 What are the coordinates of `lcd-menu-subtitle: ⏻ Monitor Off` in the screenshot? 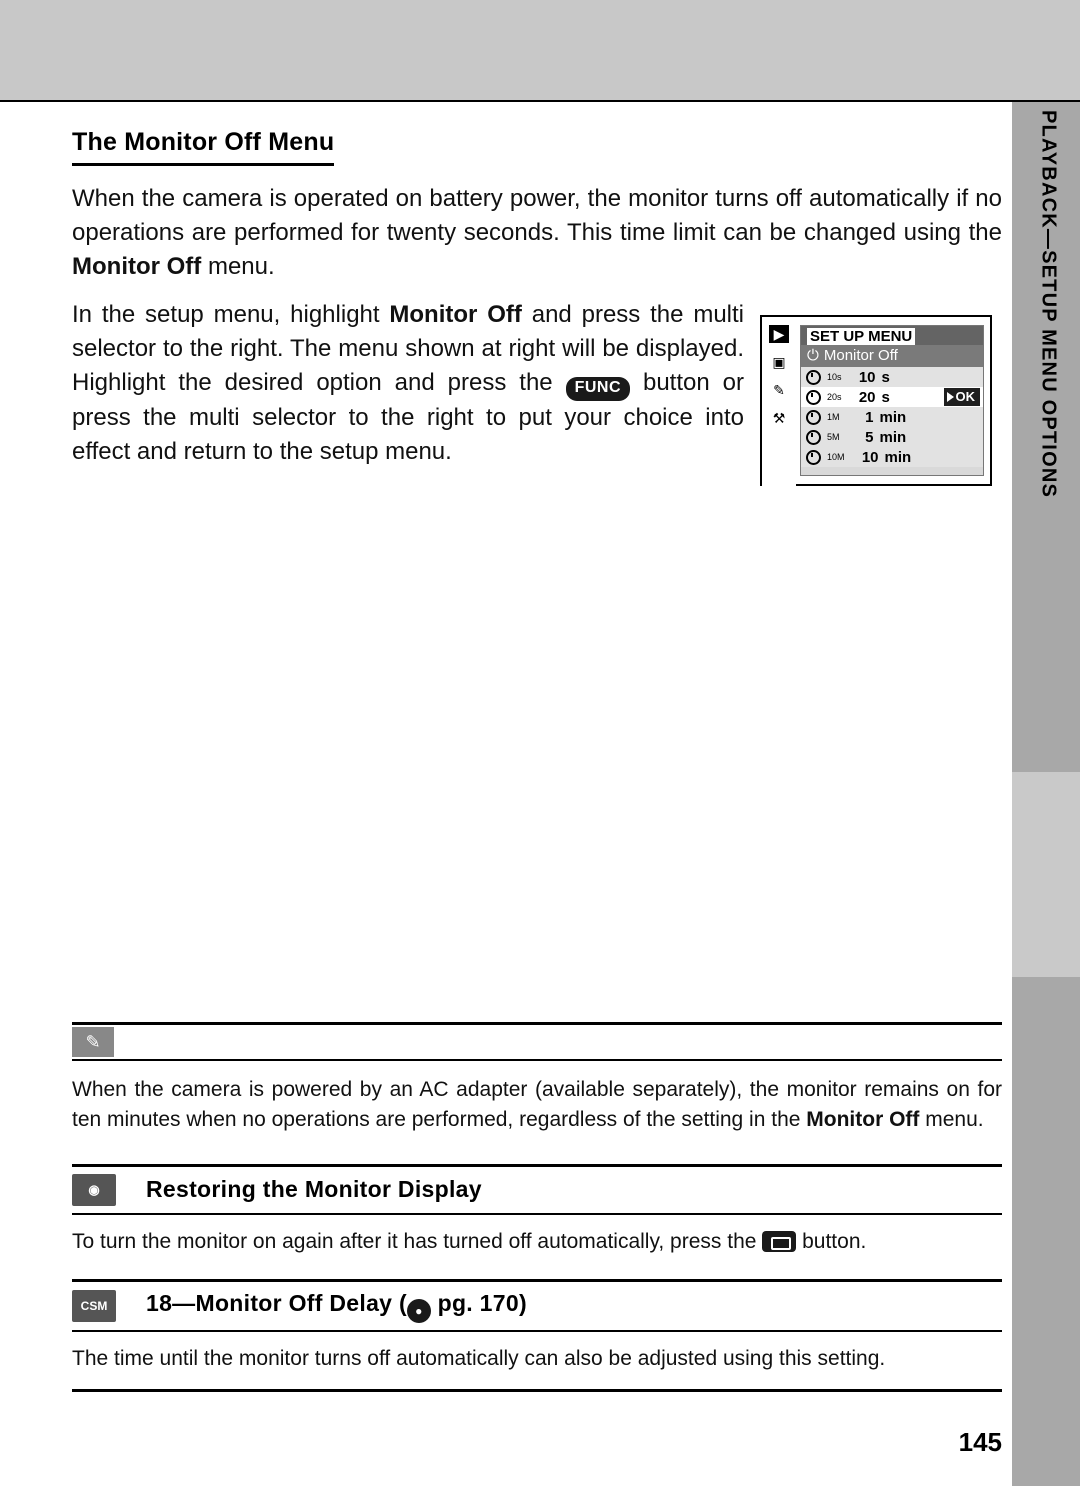 It's located at (892, 356).